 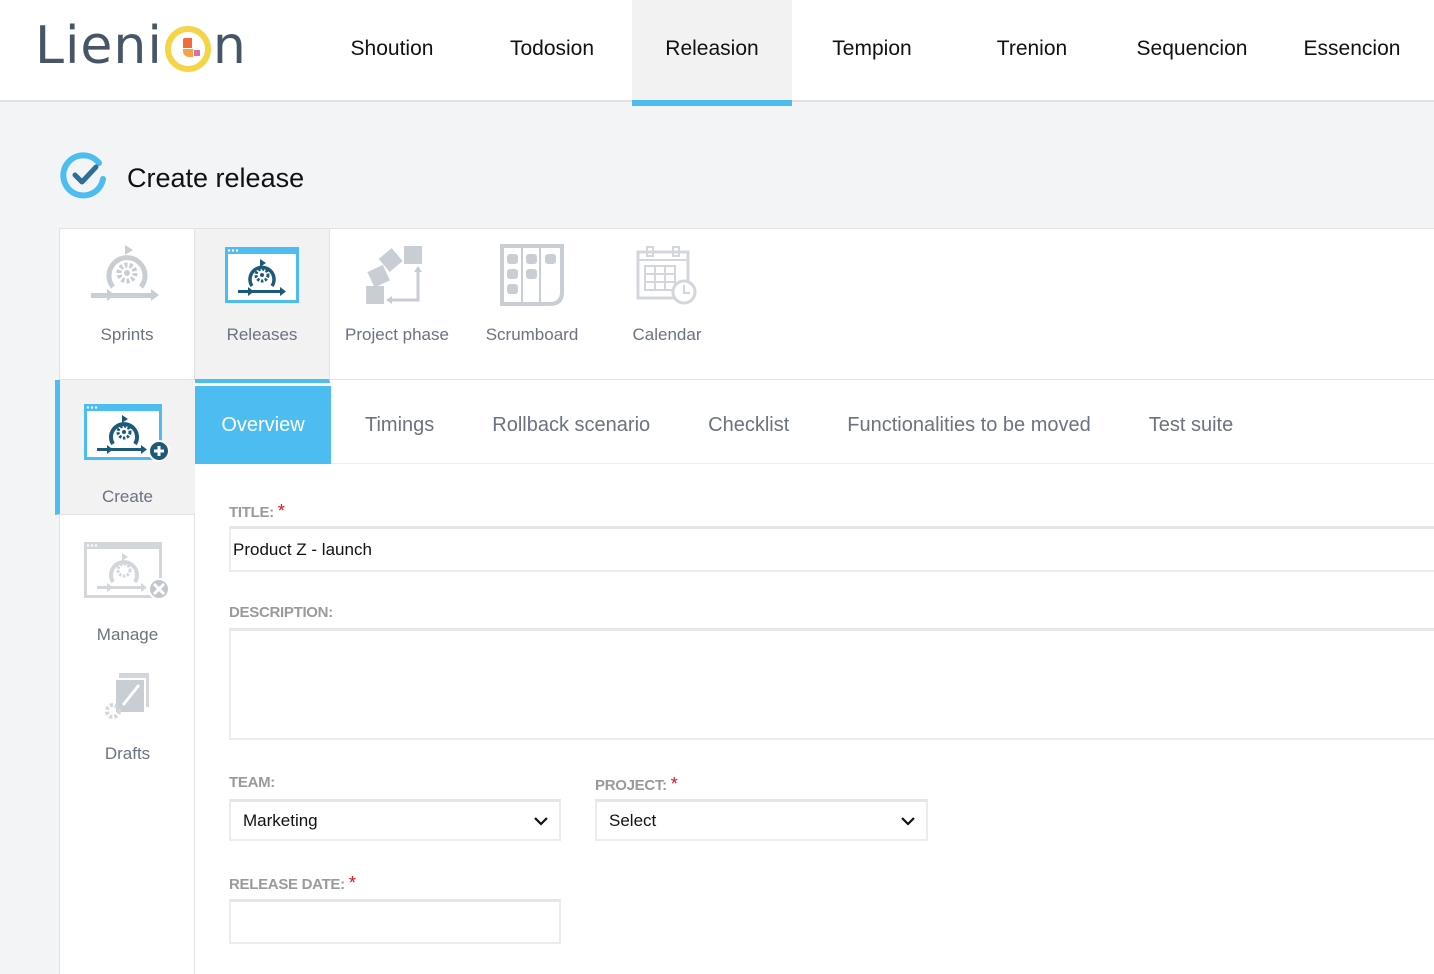 I want to click on calendar-clock-icon, so click(x=667, y=275).